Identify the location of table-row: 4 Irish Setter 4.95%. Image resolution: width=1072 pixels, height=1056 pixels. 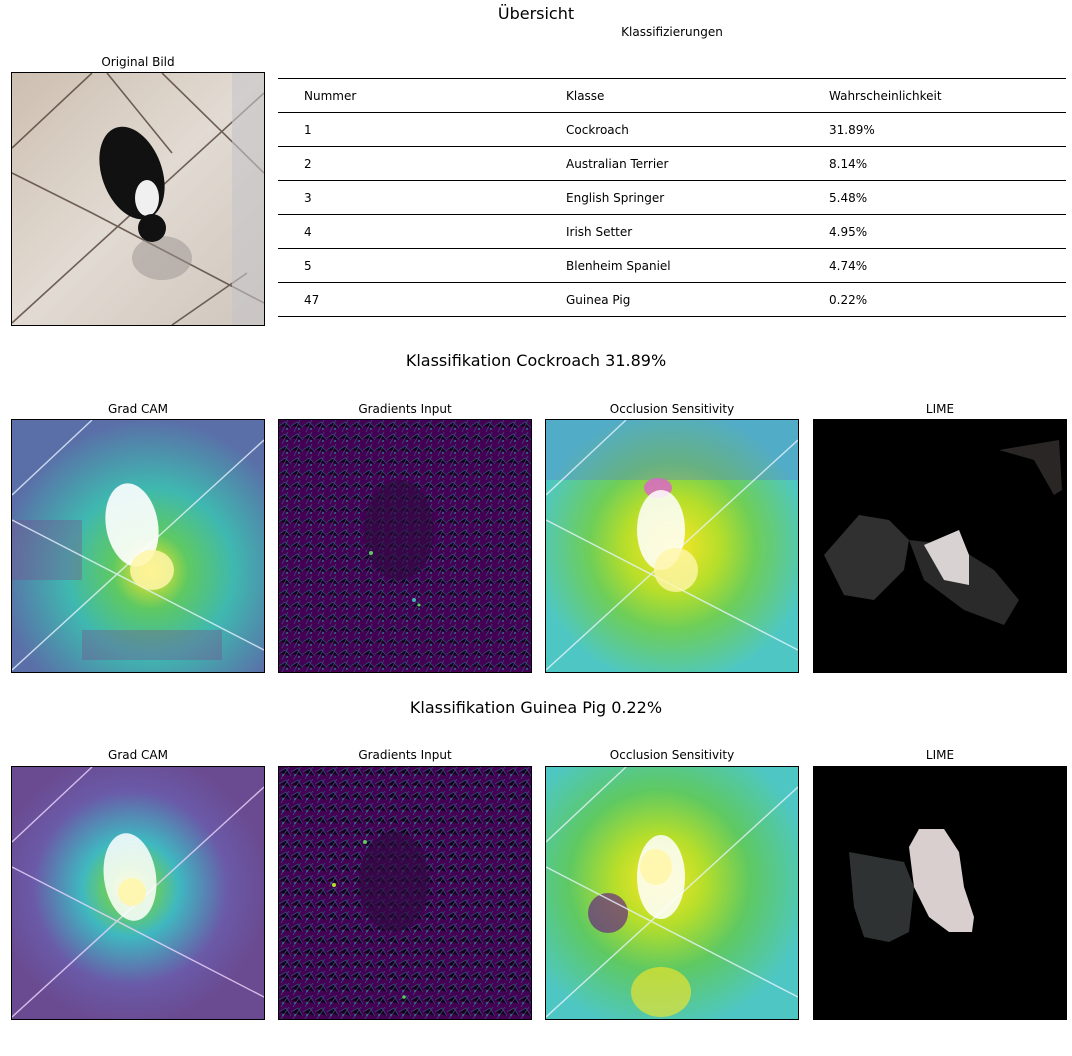
(672, 231).